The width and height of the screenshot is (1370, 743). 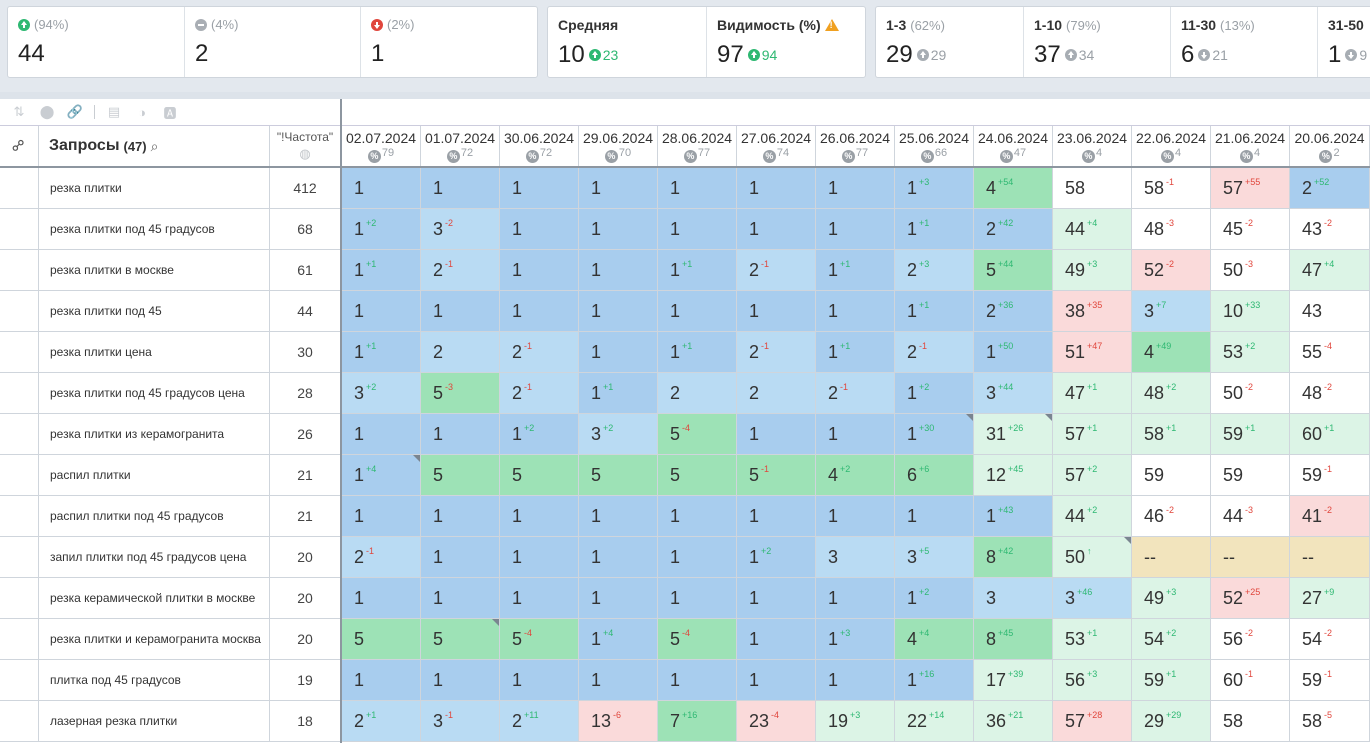 I want to click on top-1-3: 1-3 (62%) 29 29, so click(x=950, y=42).